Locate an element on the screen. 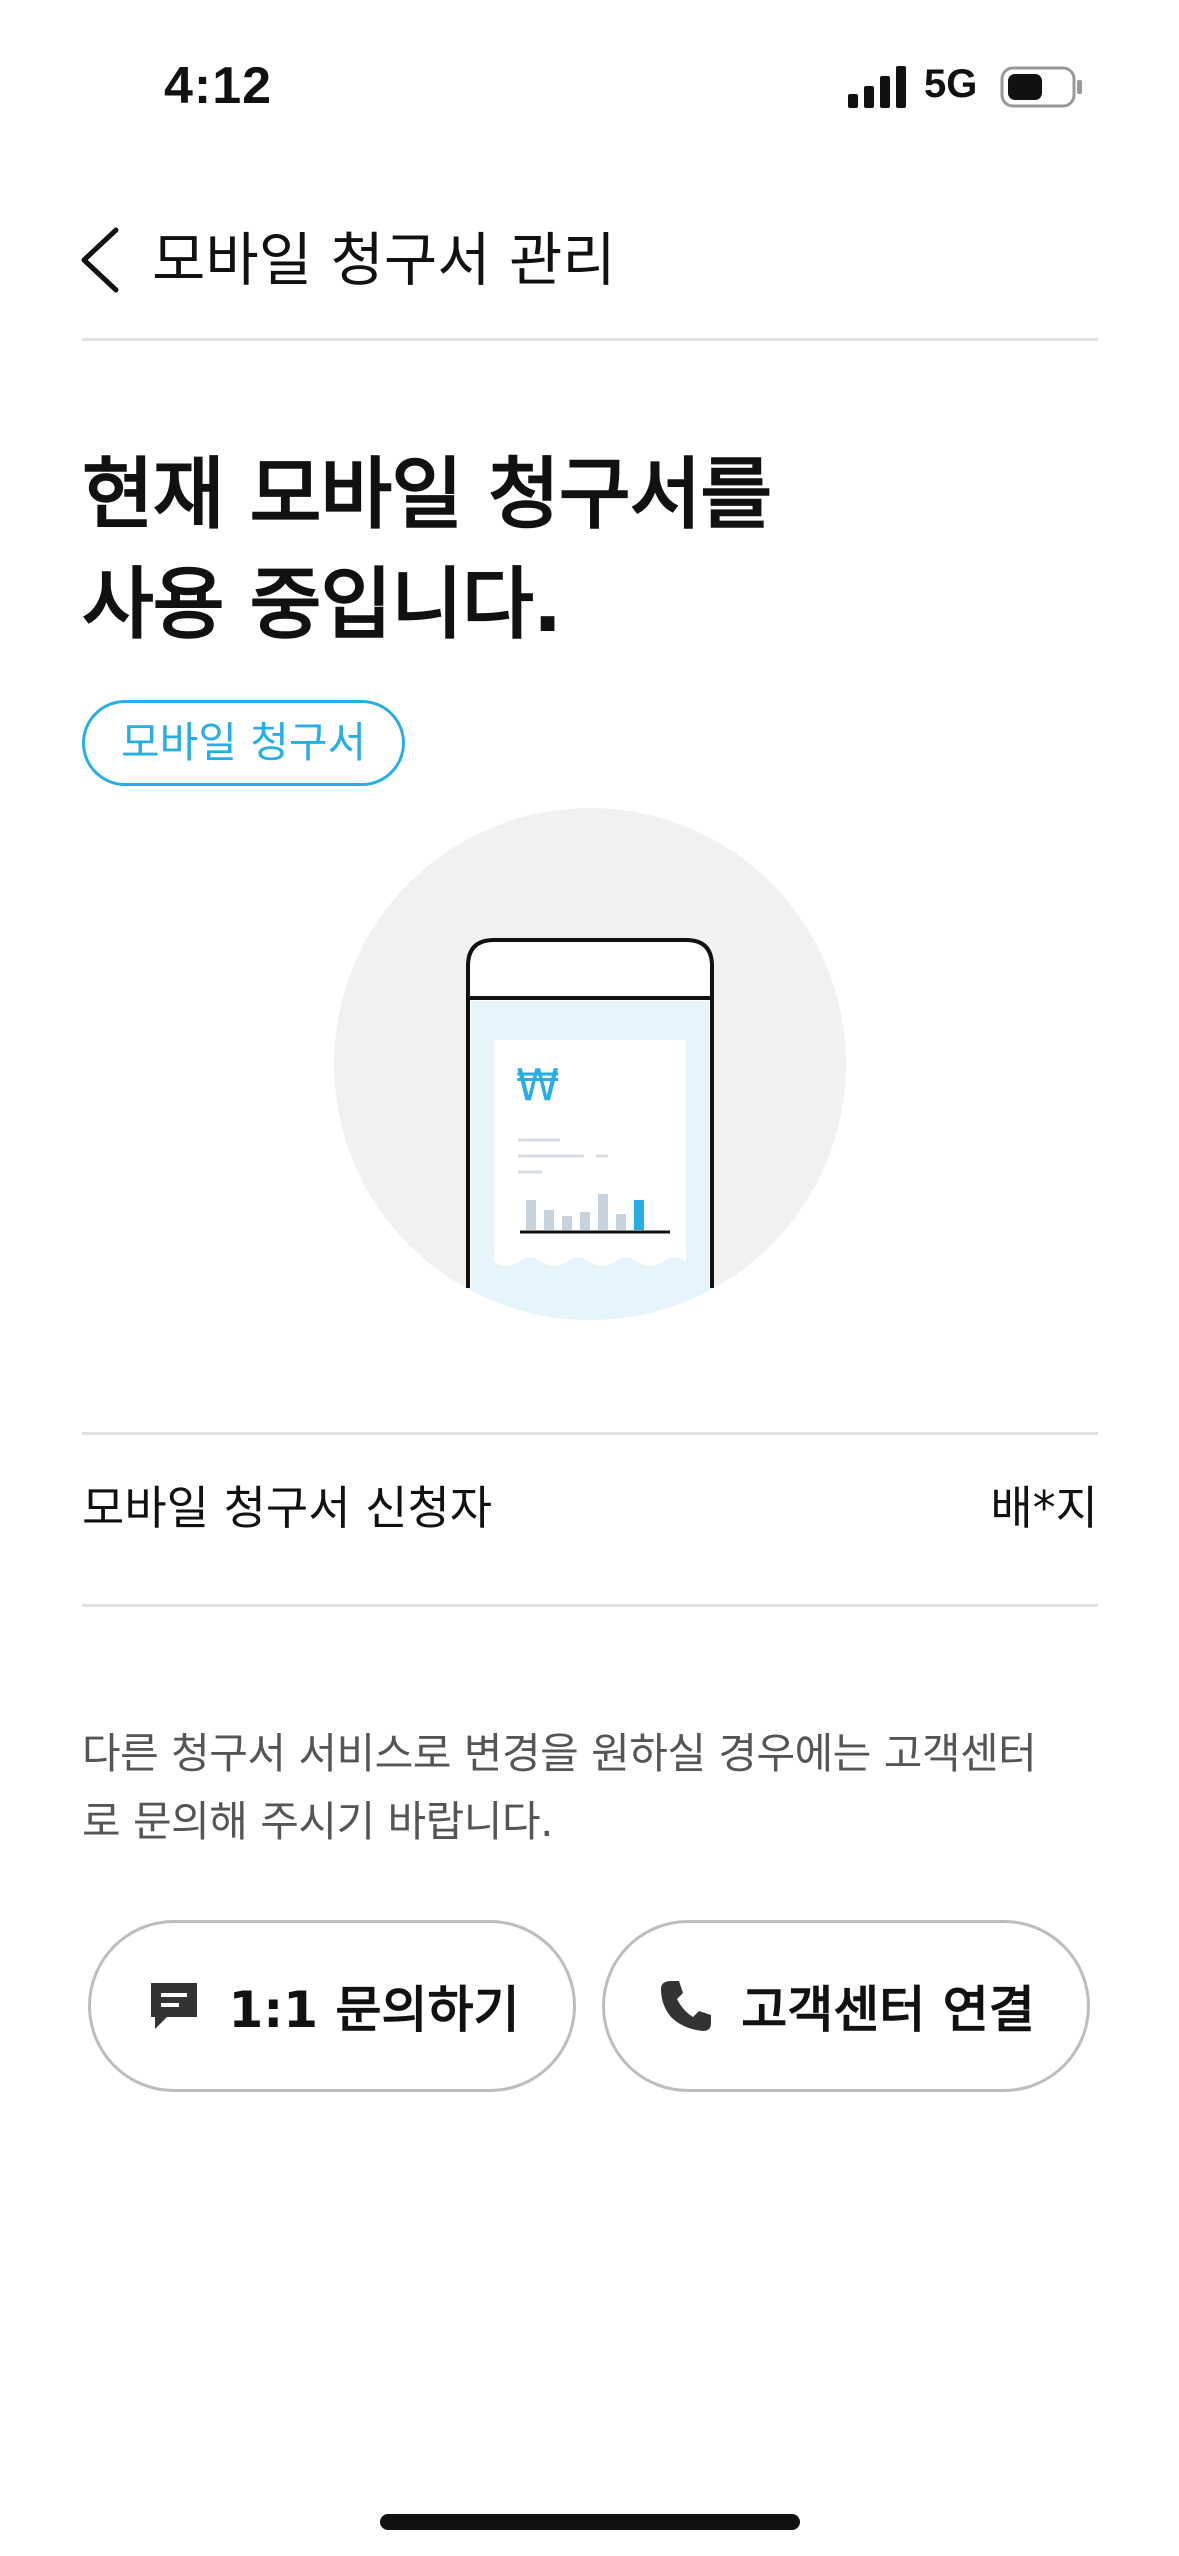  inquiry-button-label: 1:1 문의하기 is located at coordinates (374, 2010).